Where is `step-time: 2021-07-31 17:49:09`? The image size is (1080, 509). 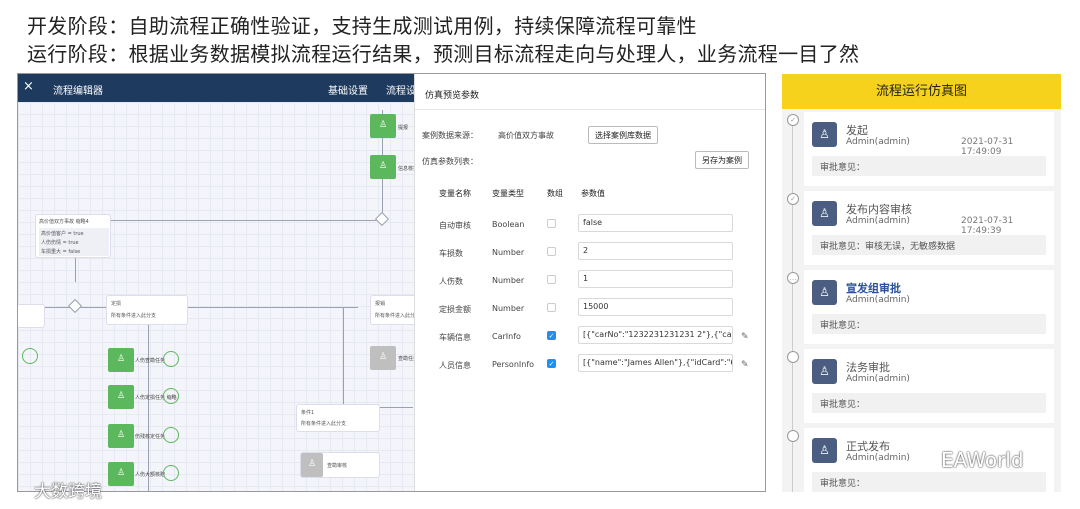
step-time: 2021-07-31 17:49:09 is located at coordinates (987, 147).